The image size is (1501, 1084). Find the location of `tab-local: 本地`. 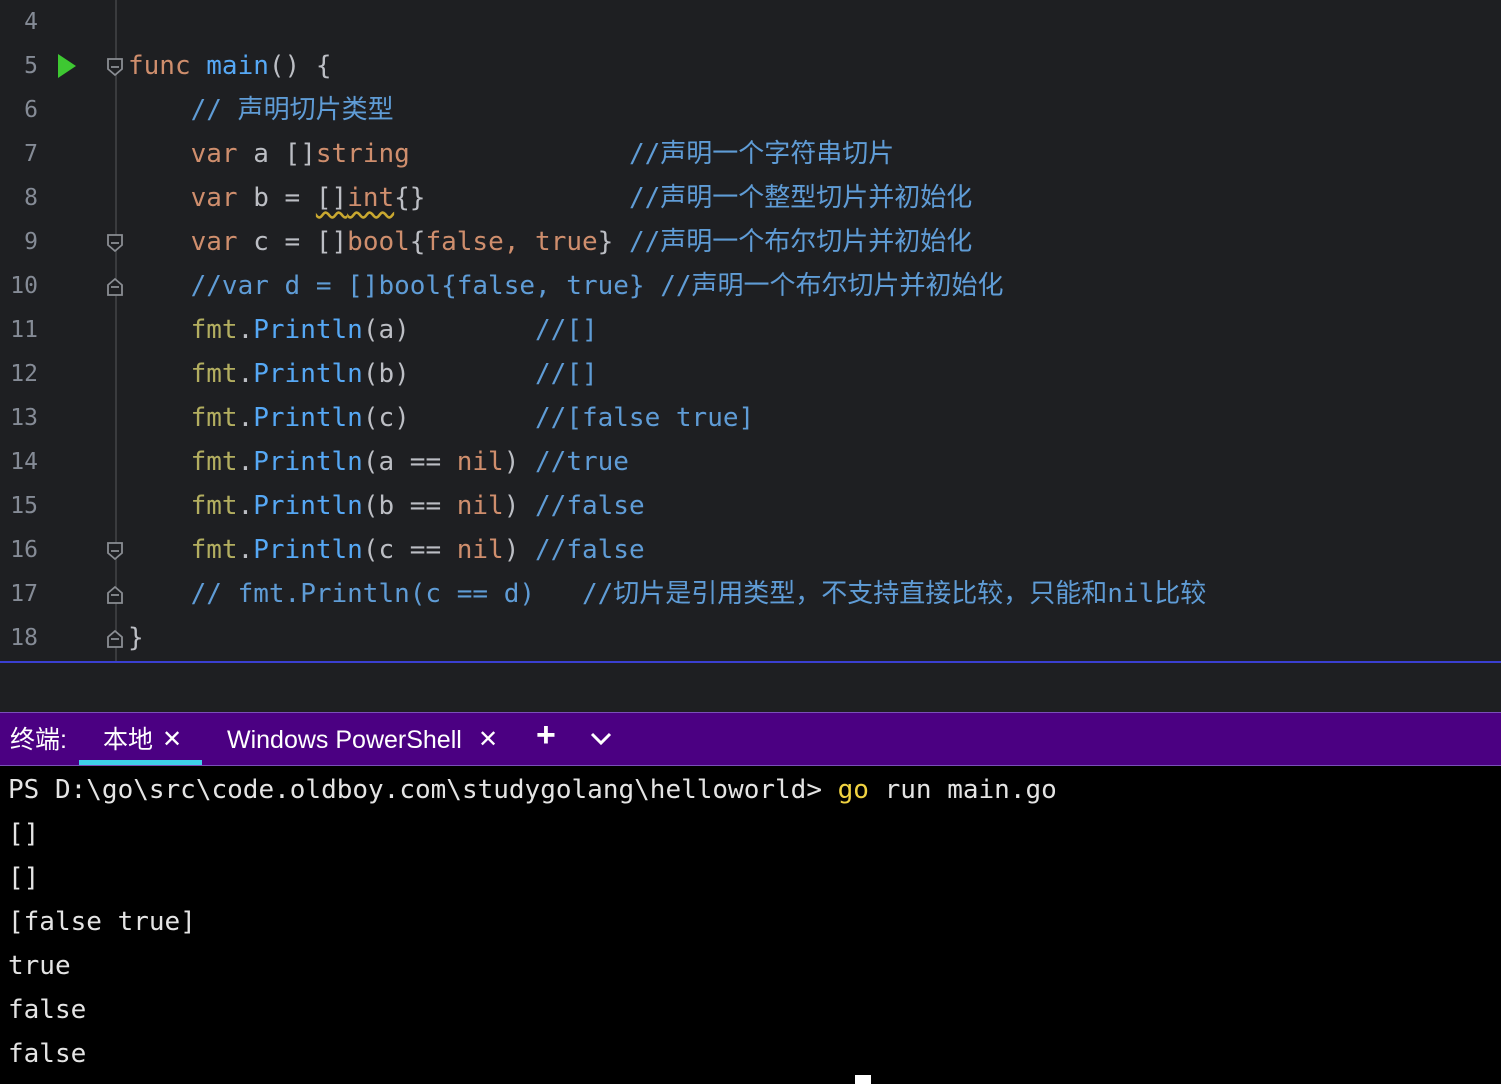

tab-local: 本地 is located at coordinates (128, 740).